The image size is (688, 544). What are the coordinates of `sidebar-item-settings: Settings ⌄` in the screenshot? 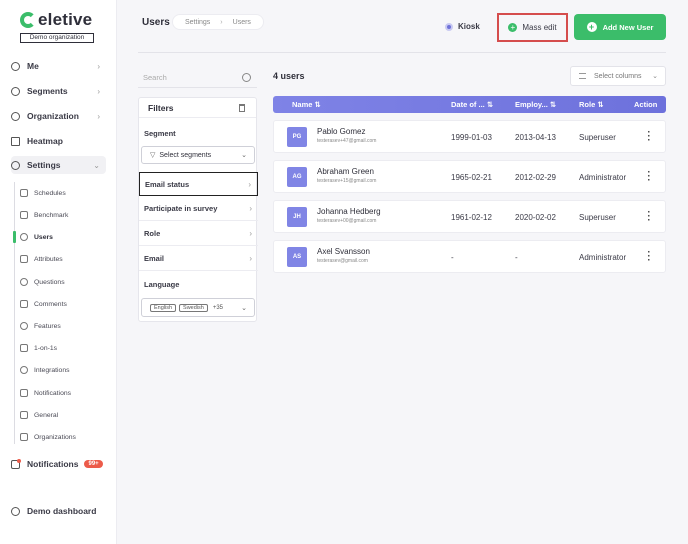 It's located at (58, 165).